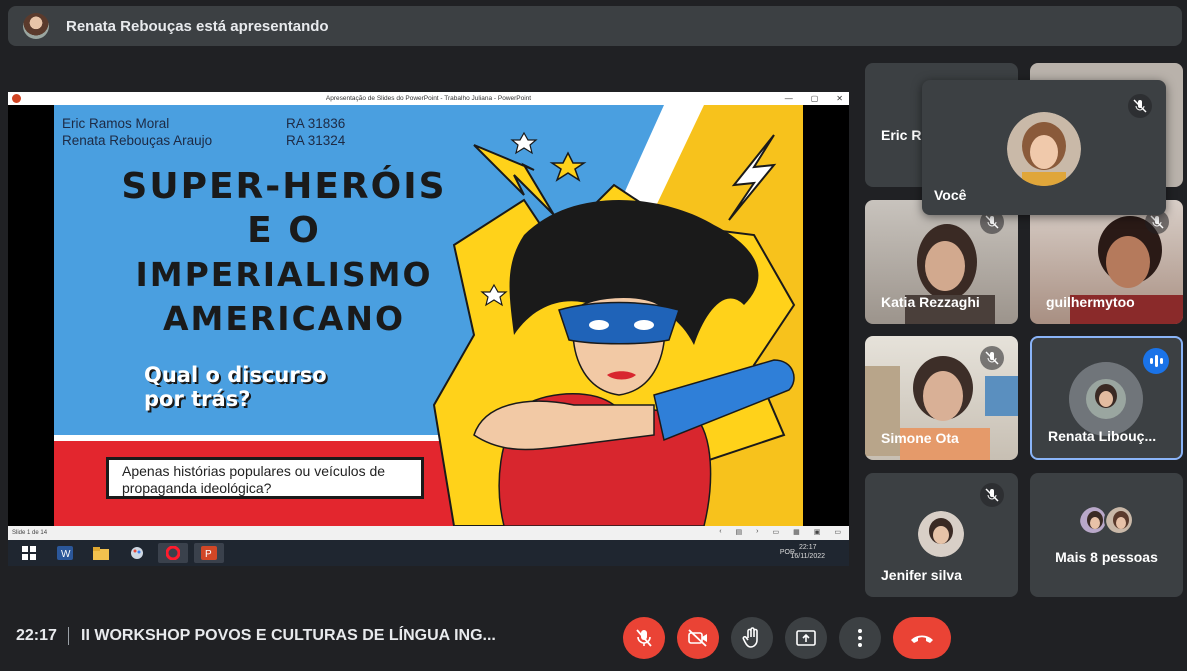 This screenshot has width=1187, height=671. Describe the element at coordinates (36, 635) in the screenshot. I see `meeting-clock: 22:17` at that location.